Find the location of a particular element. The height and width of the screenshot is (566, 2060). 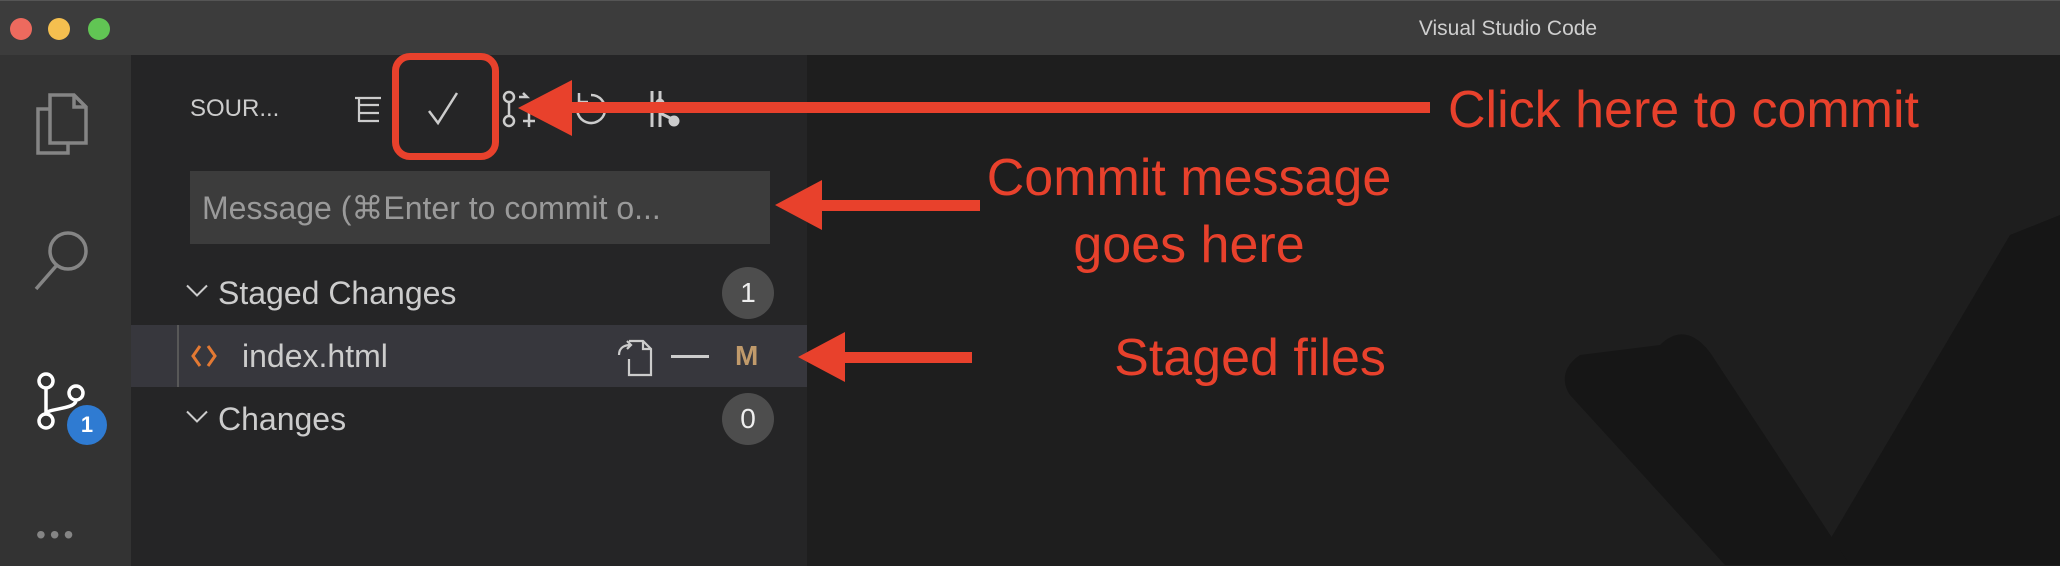

annotation-commit: Click here to commit is located at coordinates (1683, 110).